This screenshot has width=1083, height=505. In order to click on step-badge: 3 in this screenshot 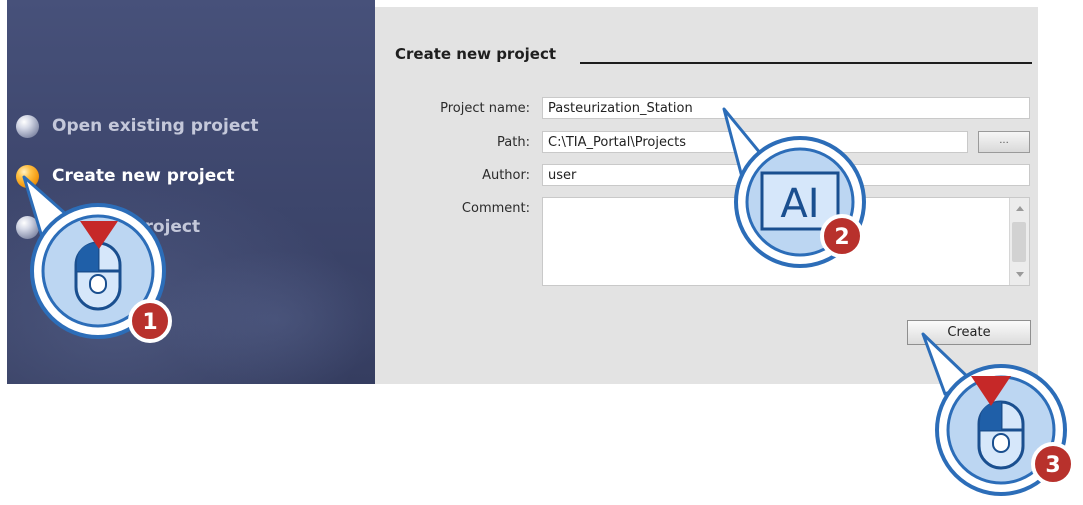, I will do `click(1053, 464)`.